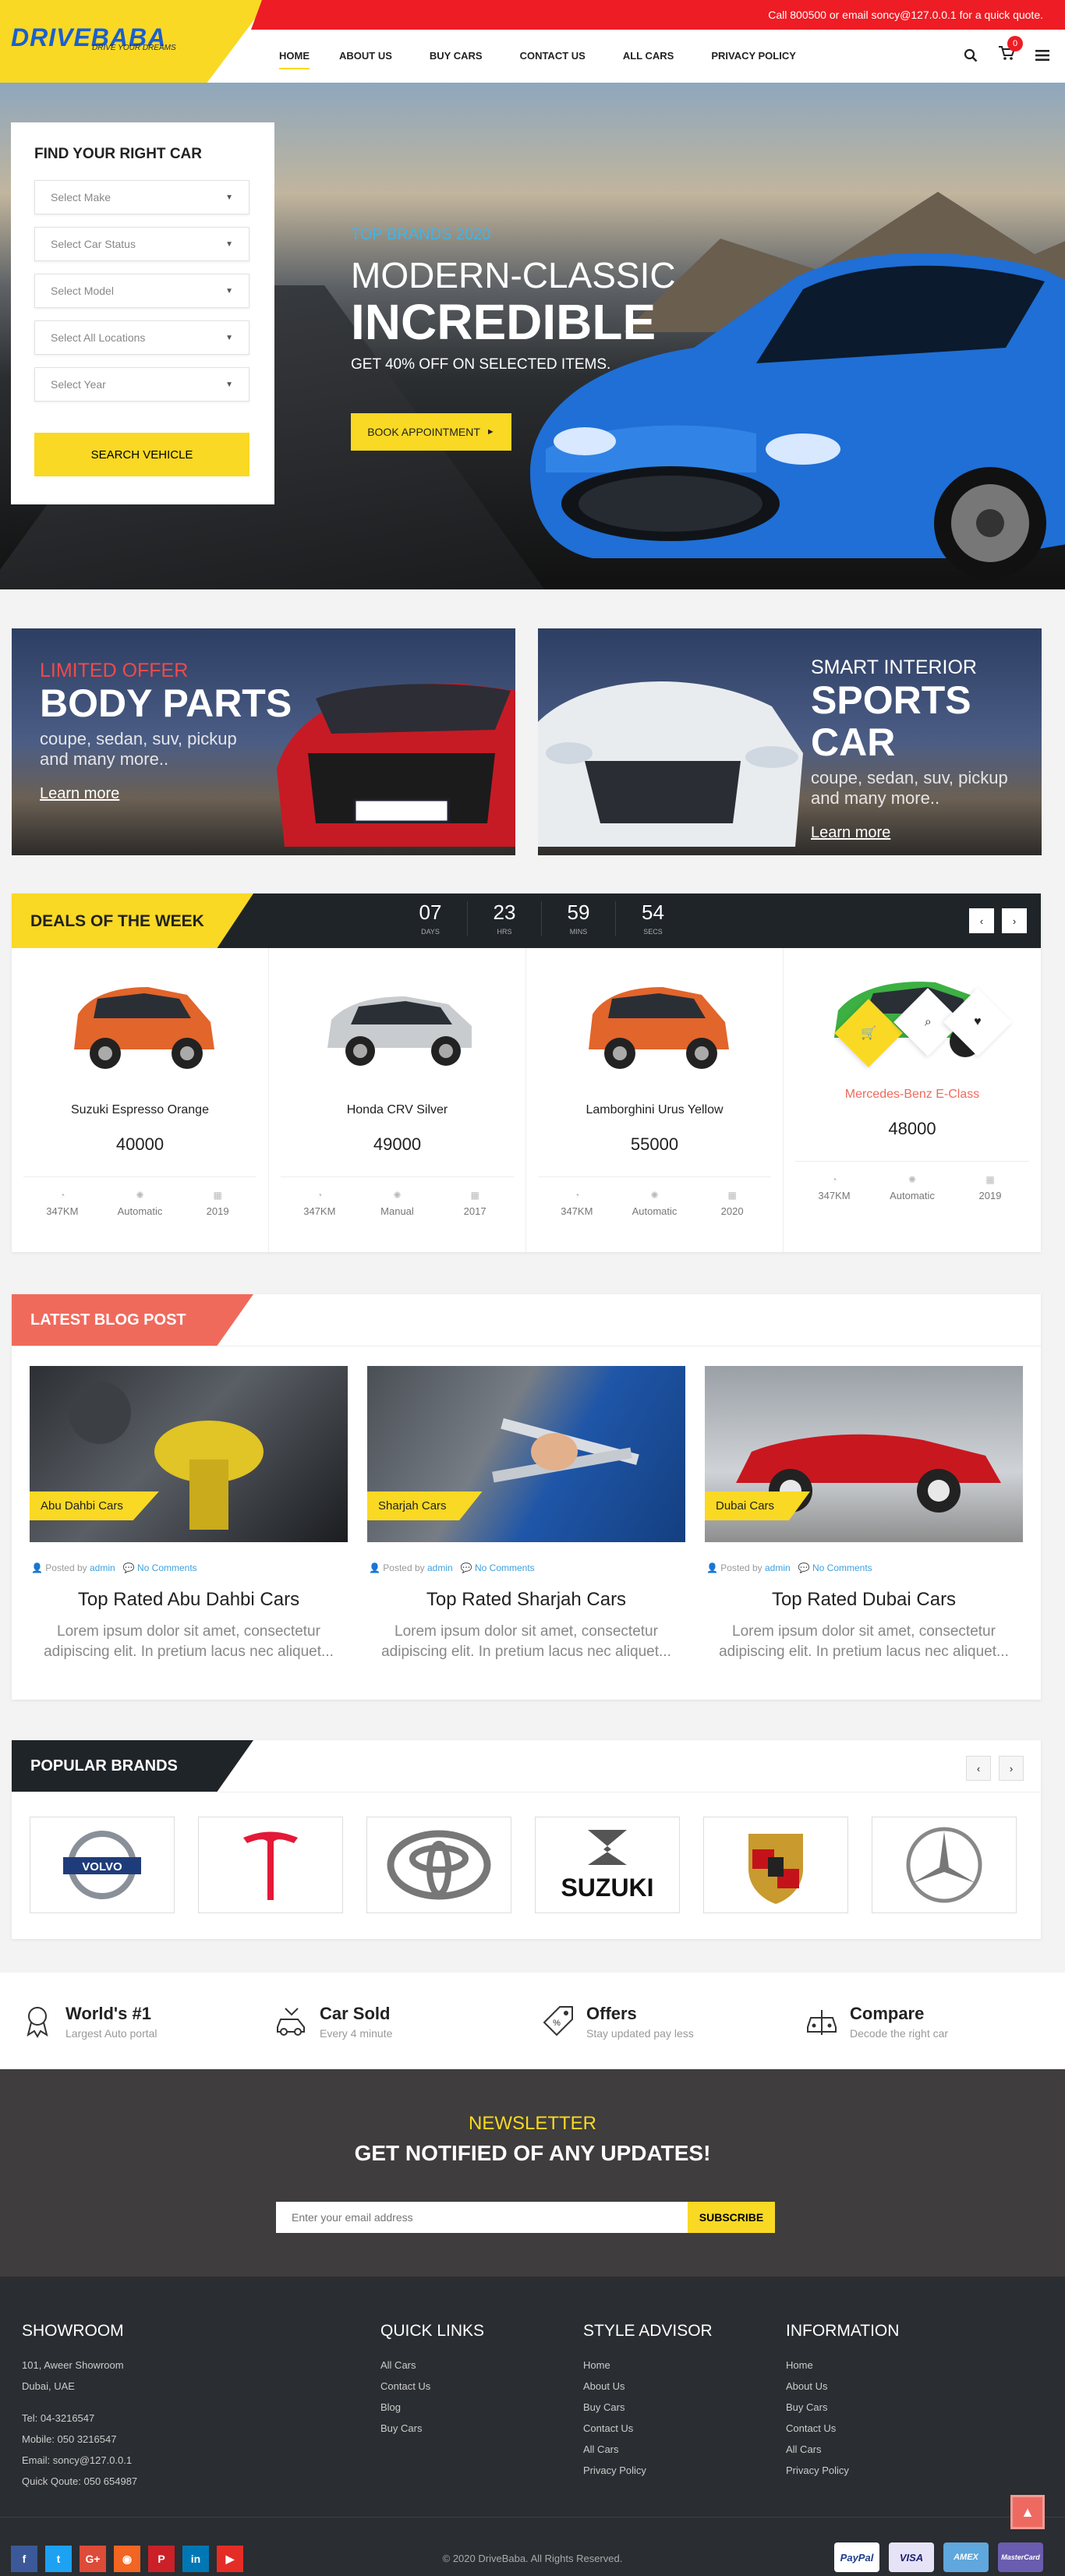  What do you see at coordinates (81, 197) in the screenshot?
I see `select-make-value: Select Make` at bounding box center [81, 197].